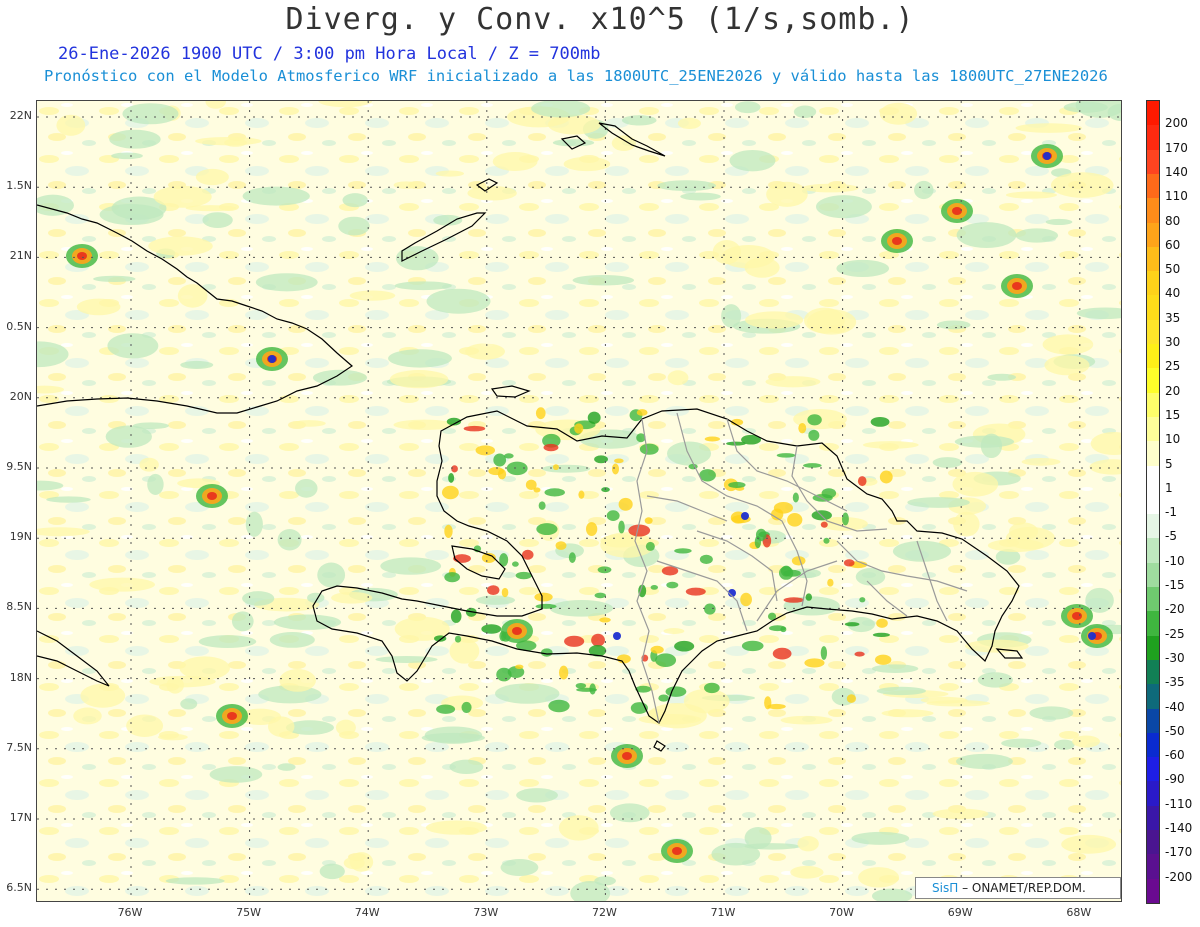 This screenshot has width=1200, height=927. I want to click on colorbar-label: 140, so click(1176, 171).